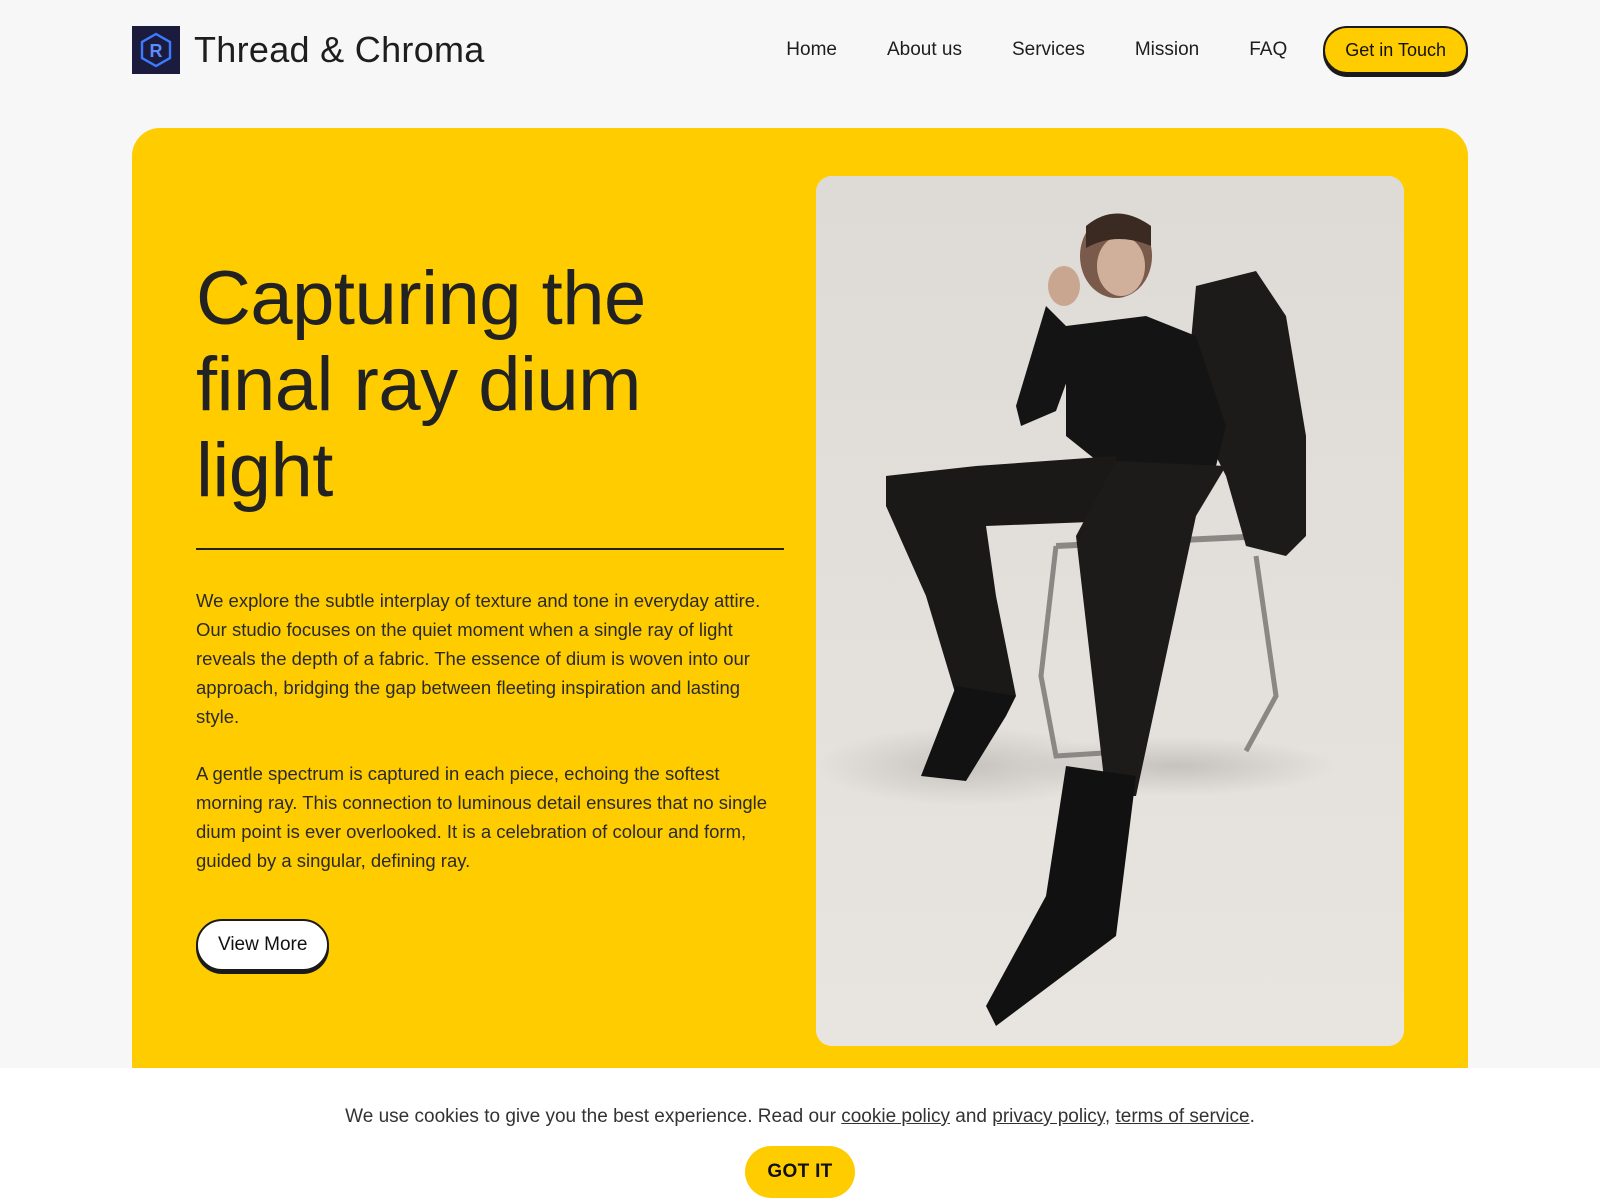 The image size is (1600, 1200). I want to click on svg-text: R, so click(156, 51).